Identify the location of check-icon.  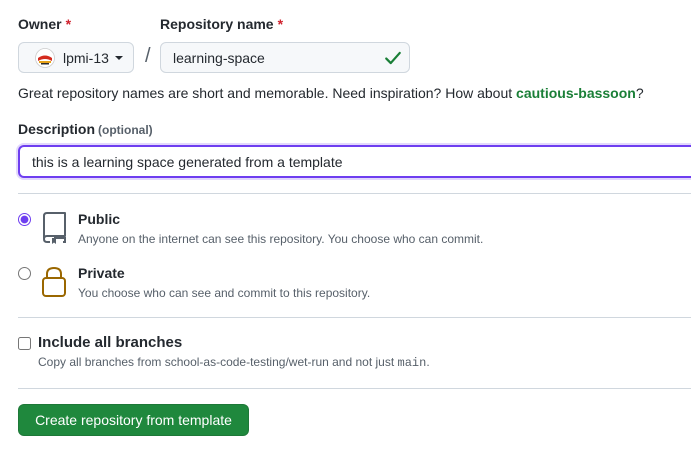
(393, 58).